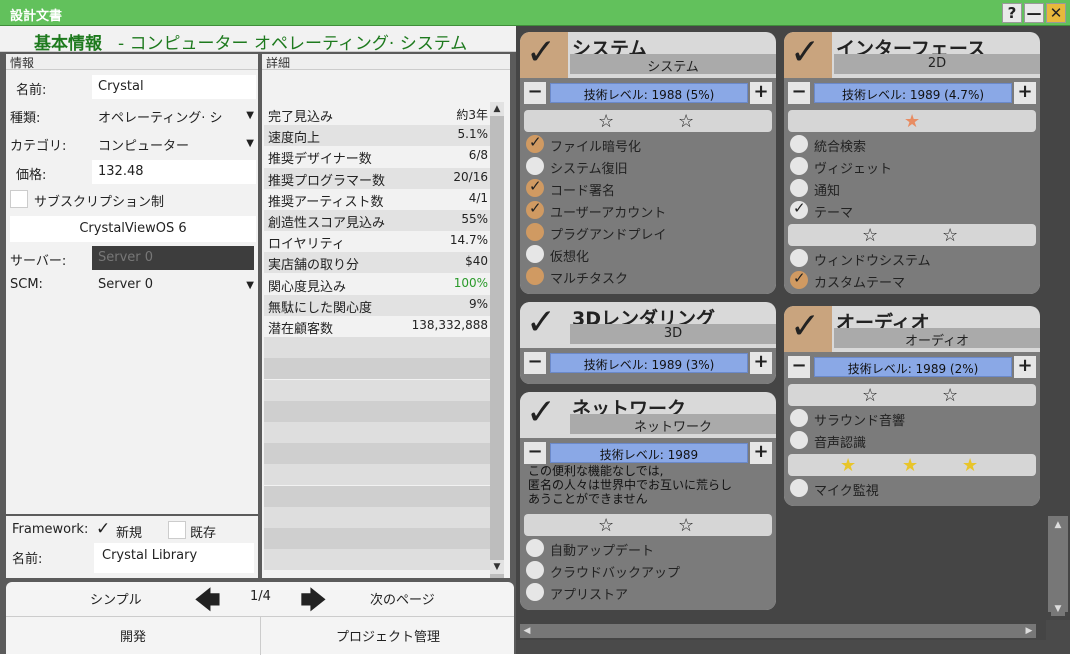  What do you see at coordinates (129, 533) in the screenshot?
I see `new-label: 新規` at bounding box center [129, 533].